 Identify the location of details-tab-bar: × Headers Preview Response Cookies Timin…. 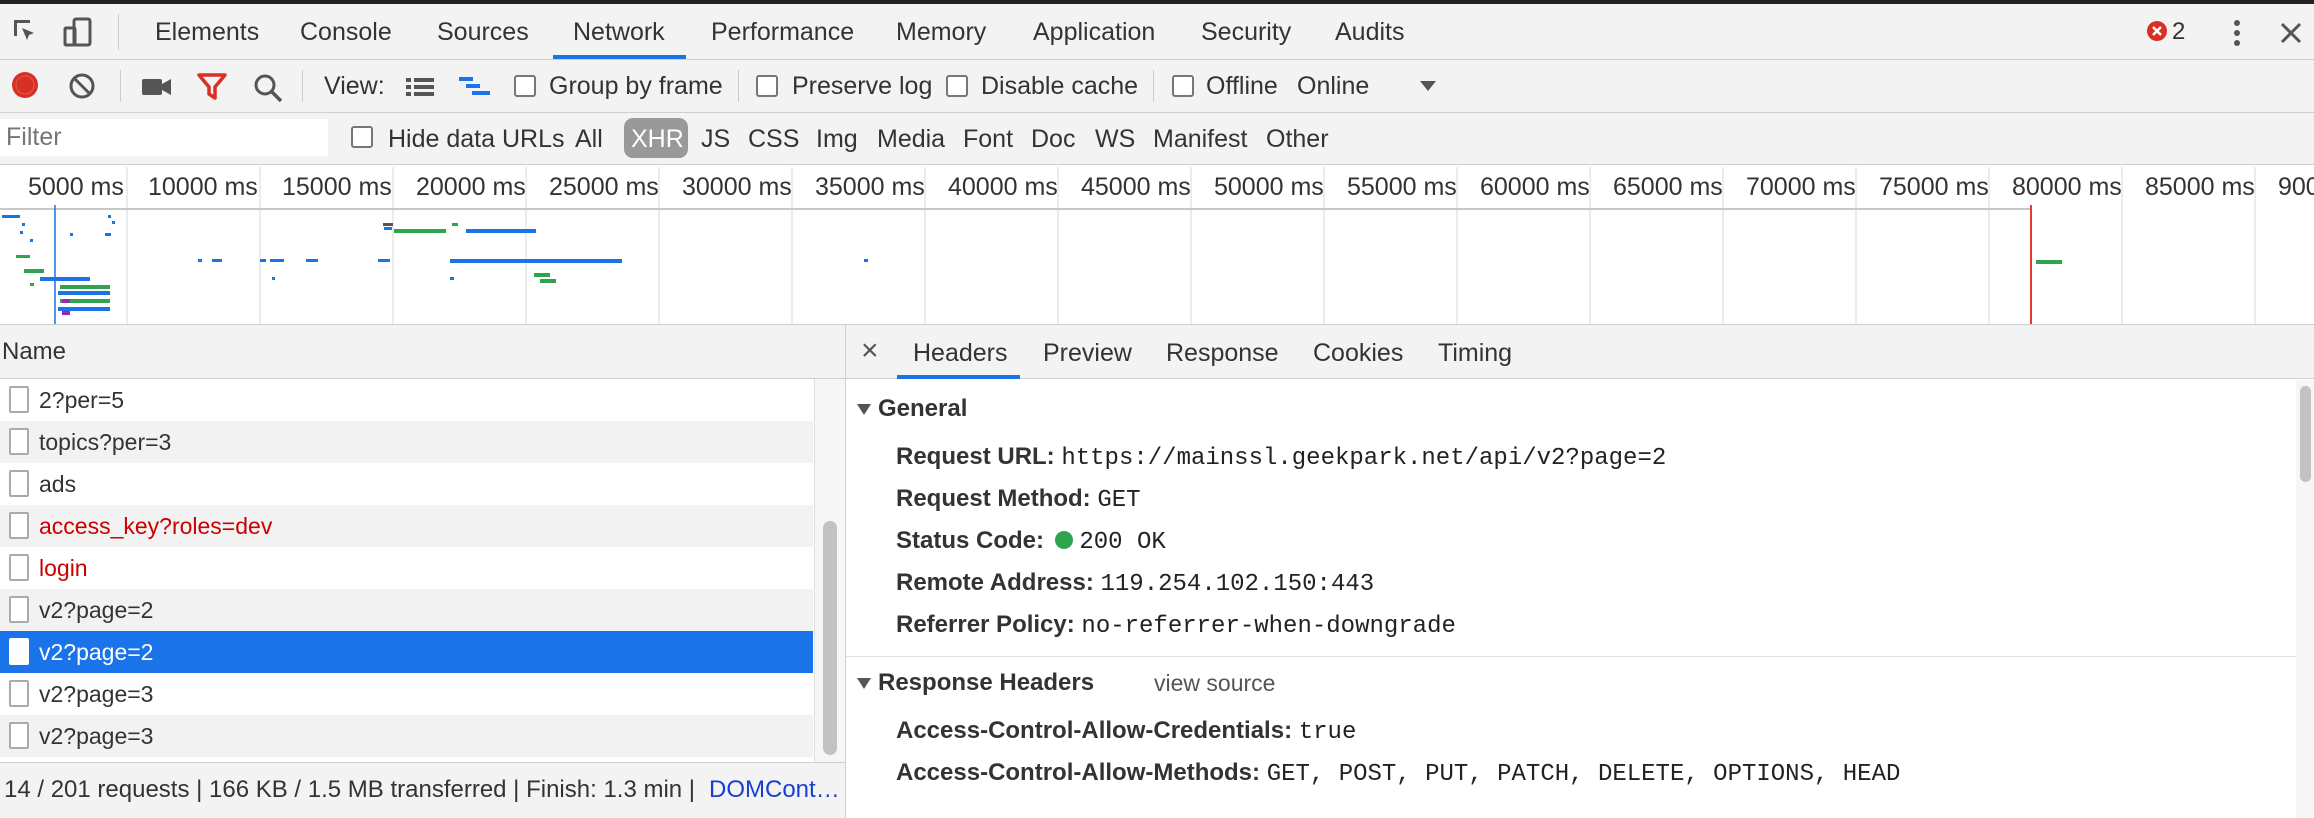
(1580, 352).